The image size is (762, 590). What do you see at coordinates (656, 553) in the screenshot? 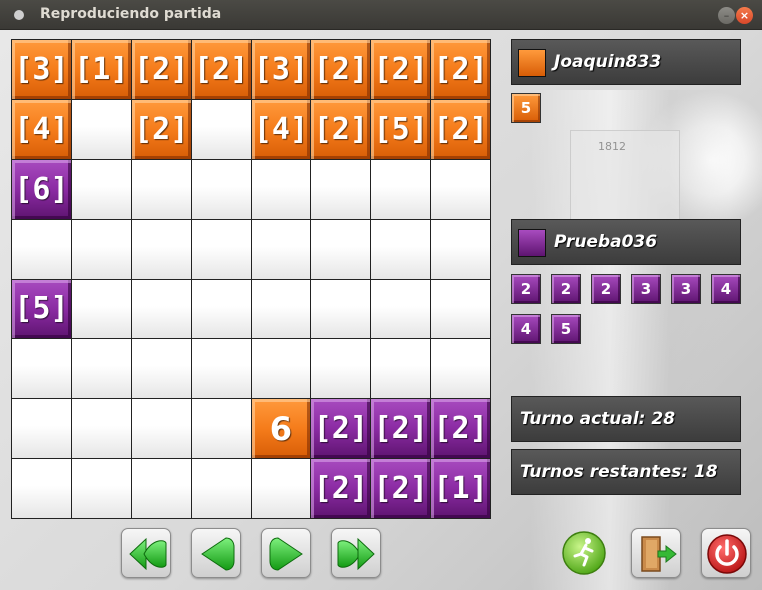
I see `exit-button` at bounding box center [656, 553].